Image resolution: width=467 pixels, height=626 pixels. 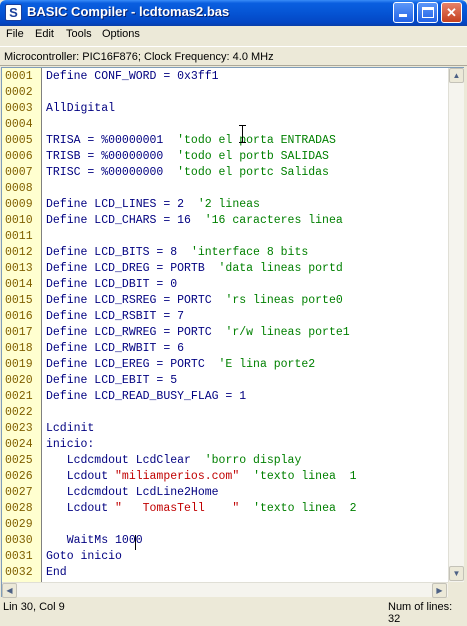 I want to click on code-text: End, so click(x=56, y=573).